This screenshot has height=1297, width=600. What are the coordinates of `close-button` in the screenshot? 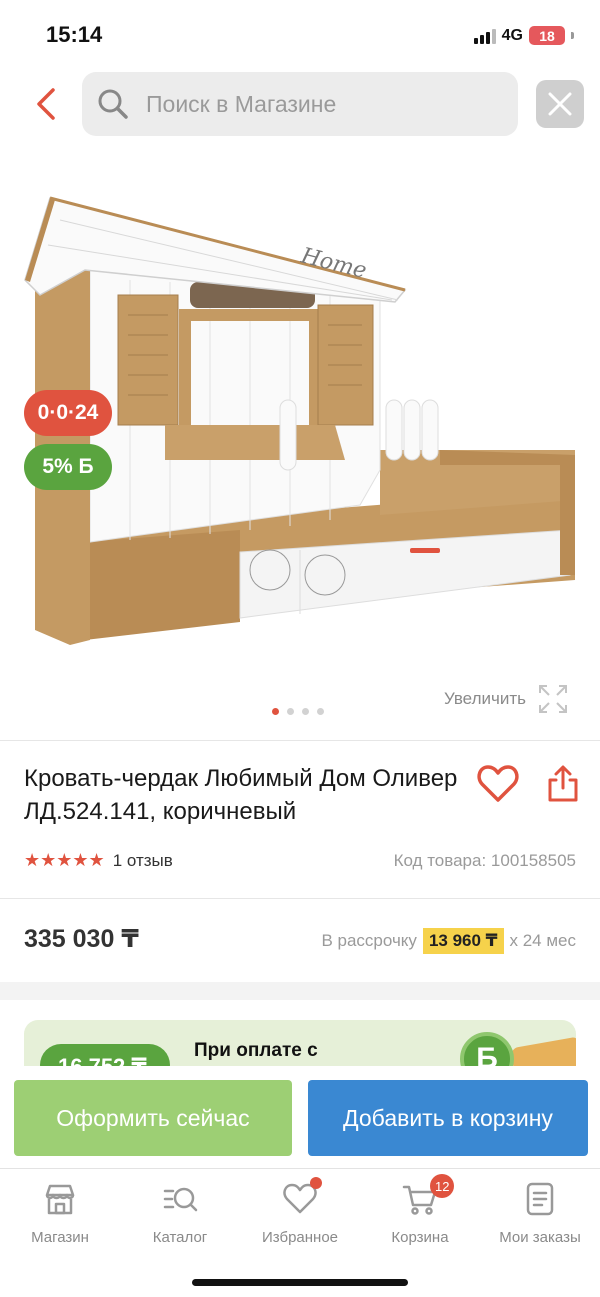 It's located at (560, 104).